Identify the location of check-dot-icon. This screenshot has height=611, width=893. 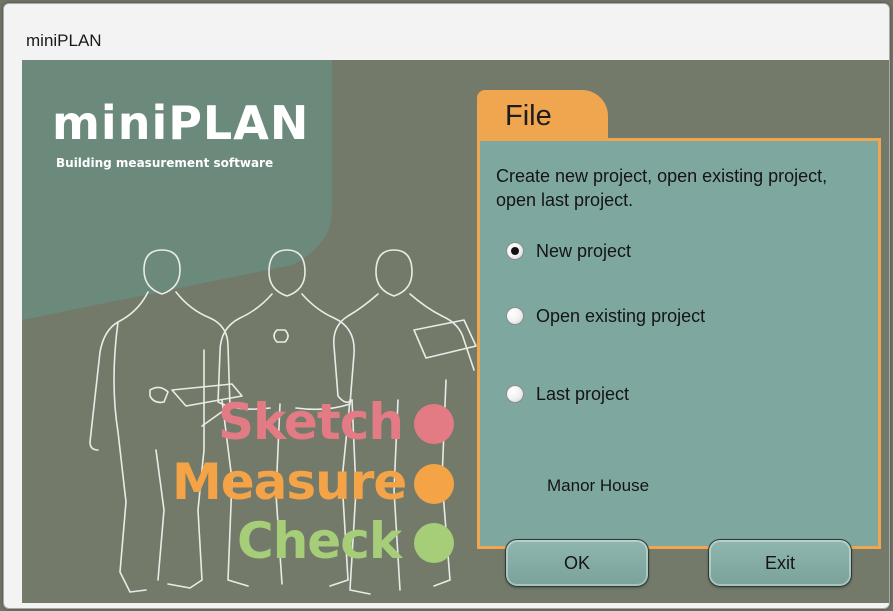
(434, 543).